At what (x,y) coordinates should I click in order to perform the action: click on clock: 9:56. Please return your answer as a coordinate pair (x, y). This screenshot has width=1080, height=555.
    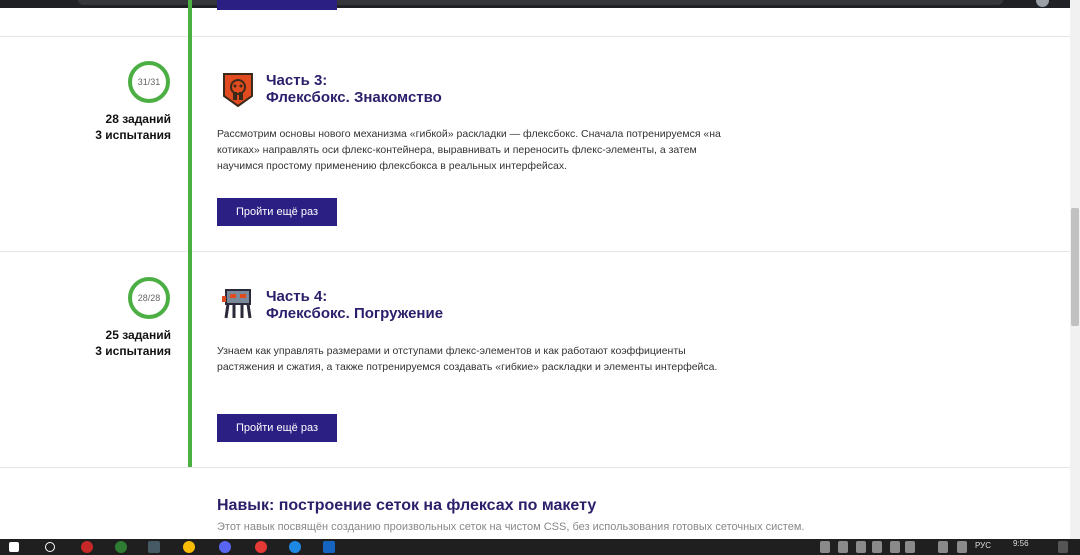
    Looking at the image, I should click on (1021, 543).